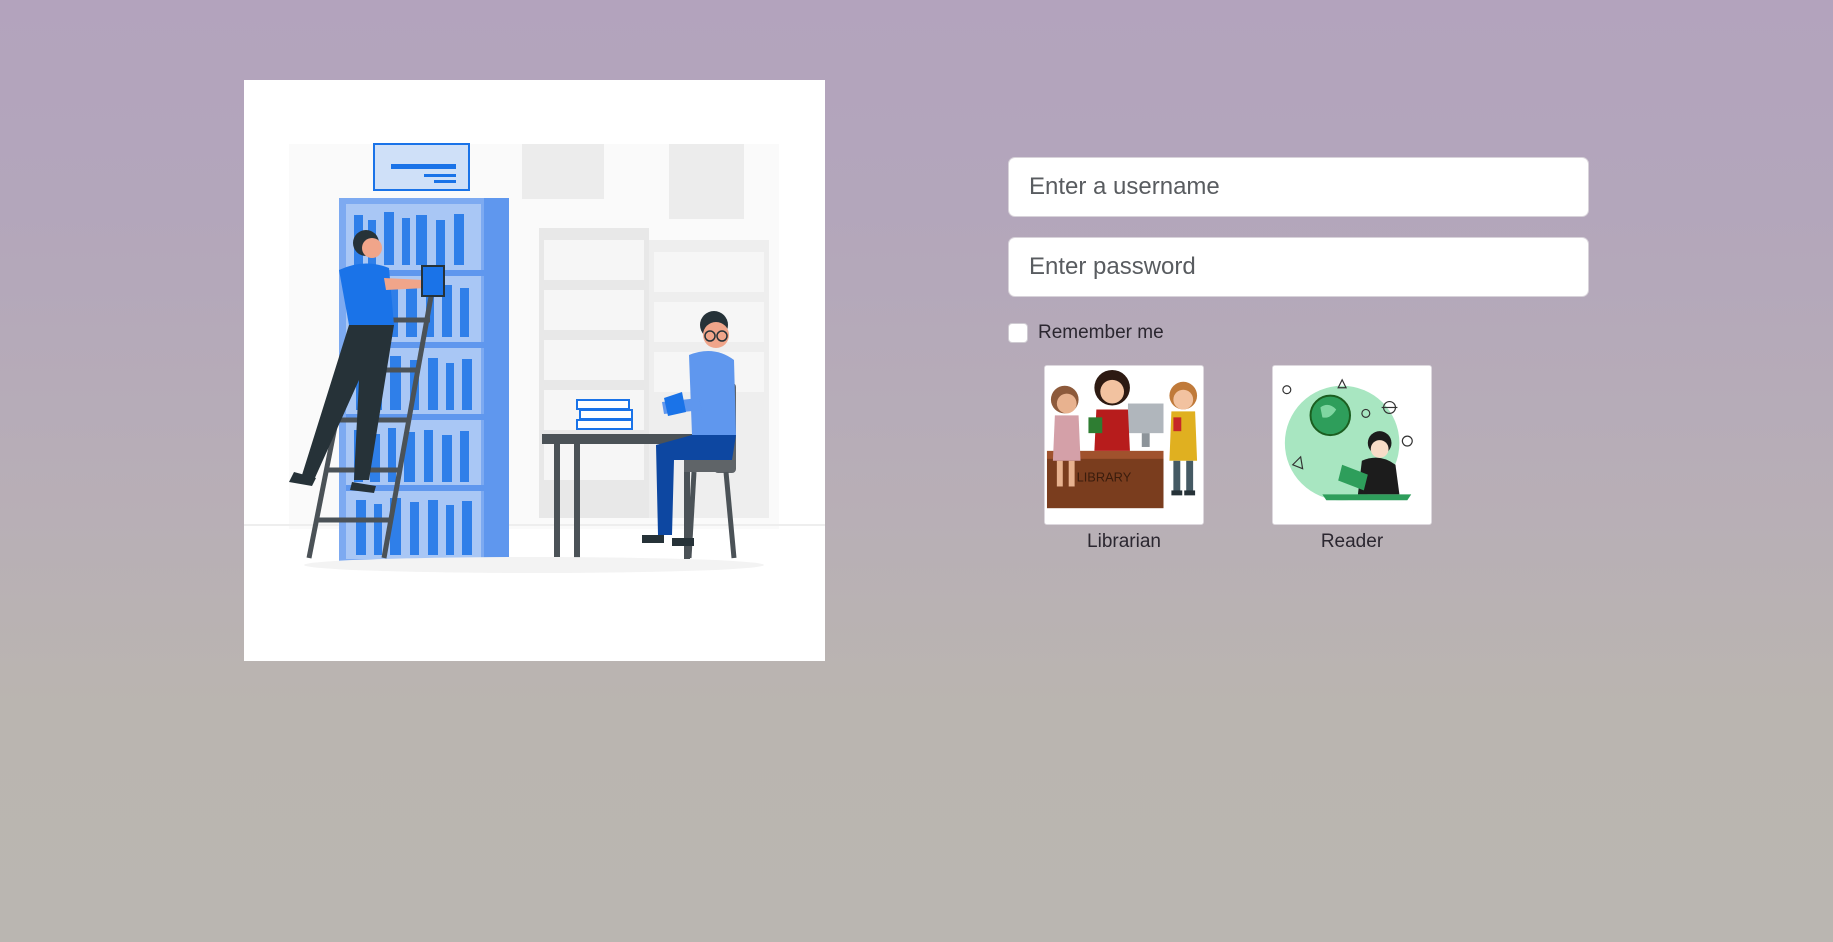 Image resolution: width=1833 pixels, height=942 pixels. Describe the element at coordinates (1298, 333) in the screenshot. I see `remember-me-row: Remember me` at that location.